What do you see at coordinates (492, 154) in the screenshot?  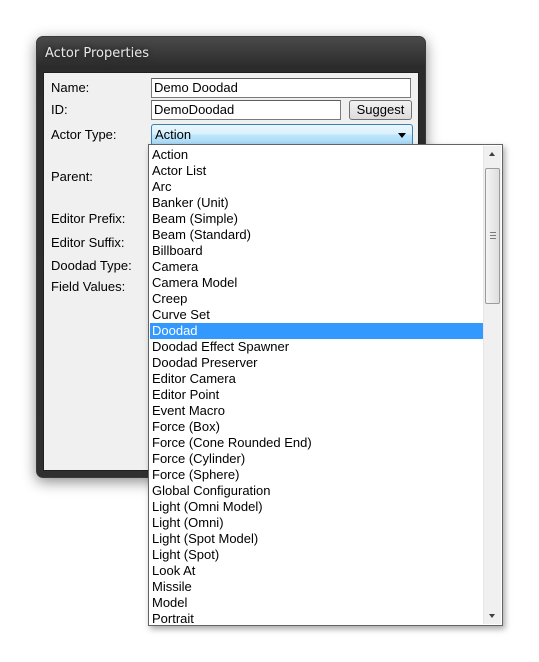 I see `arrow-up-icon` at bounding box center [492, 154].